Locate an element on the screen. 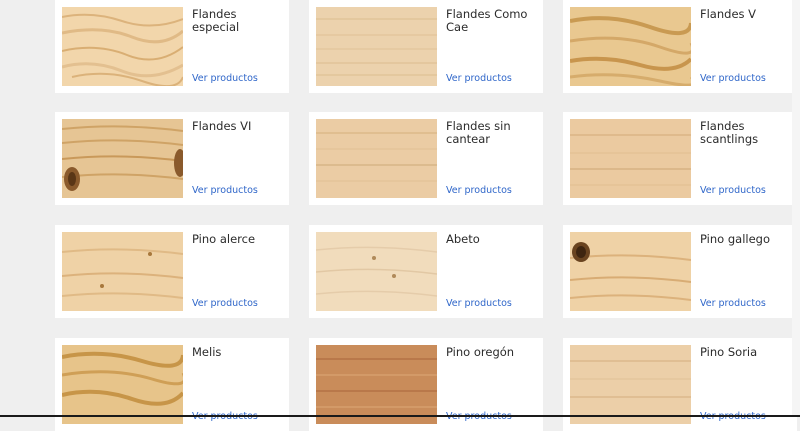 The height and width of the screenshot is (431, 800). product-card: Flandes VI Ver productos is located at coordinates (172, 158).